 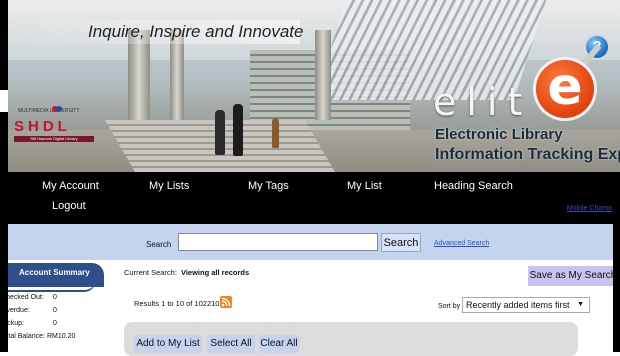 What do you see at coordinates (54, 272) in the screenshot?
I see `account-summary-title: Account Summary` at bounding box center [54, 272].